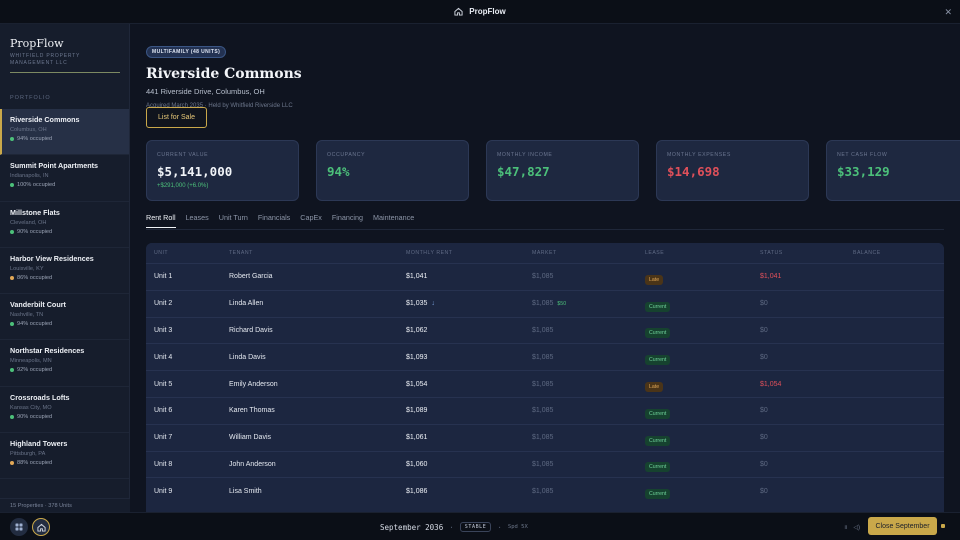 The width and height of the screenshot is (960, 540). What do you see at coordinates (27, 268) in the screenshot?
I see `property-city: Louisville, KY` at bounding box center [27, 268].